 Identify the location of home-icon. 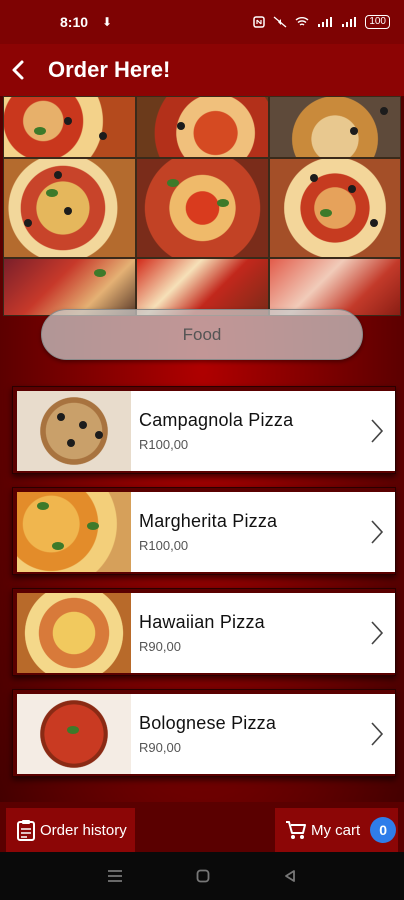
(203, 876).